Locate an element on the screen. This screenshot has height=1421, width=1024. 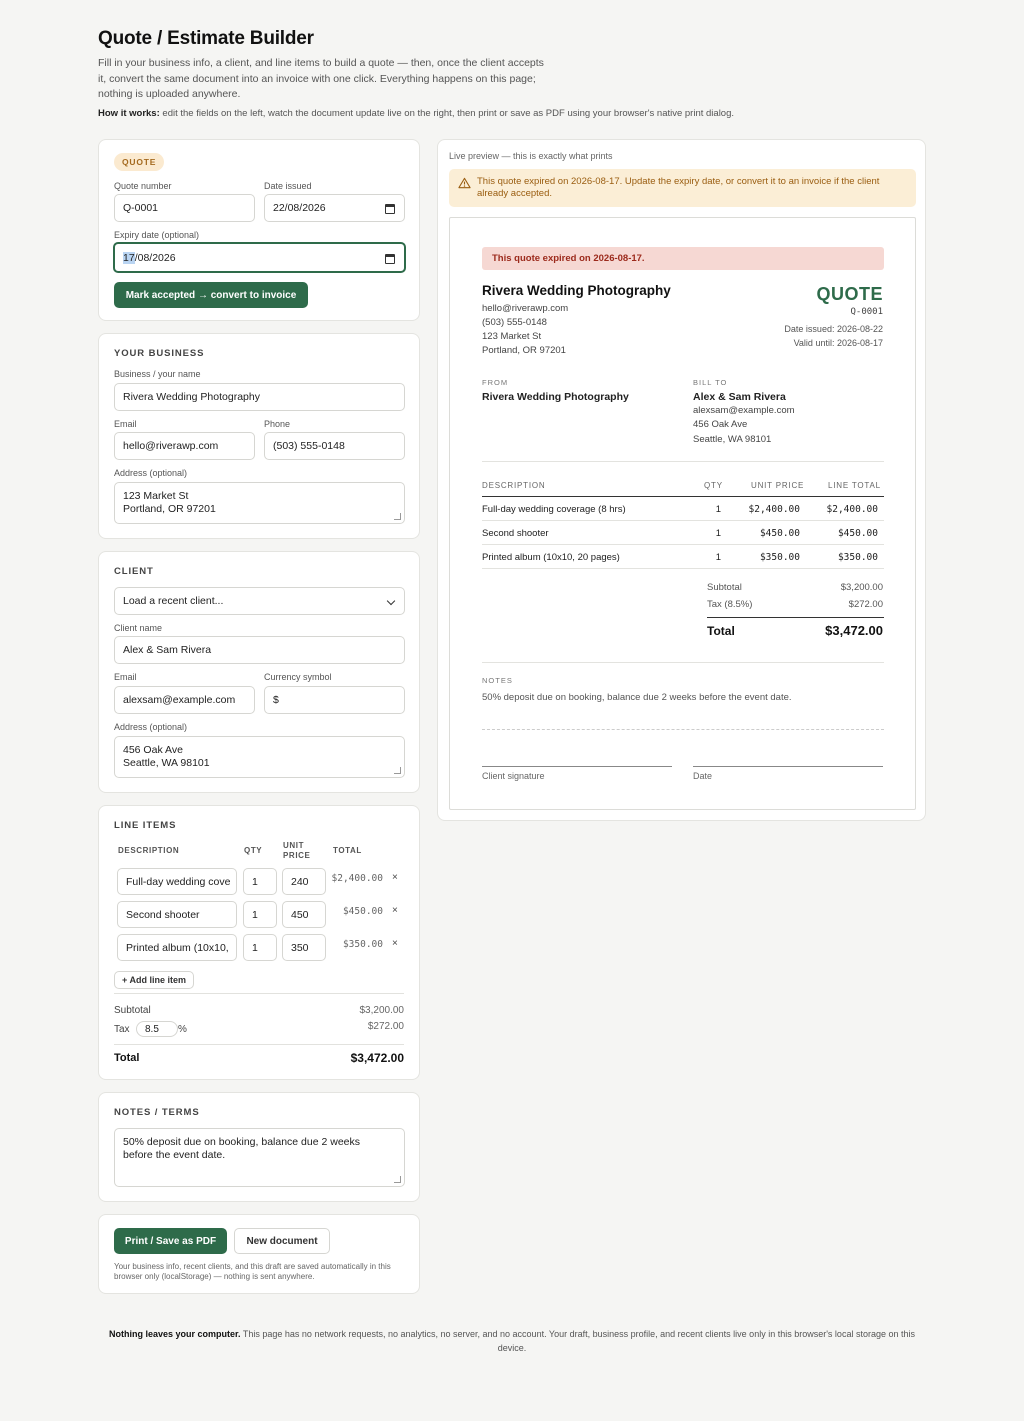
client-email-input: alexsam@example.com is located at coordinates (184, 700).